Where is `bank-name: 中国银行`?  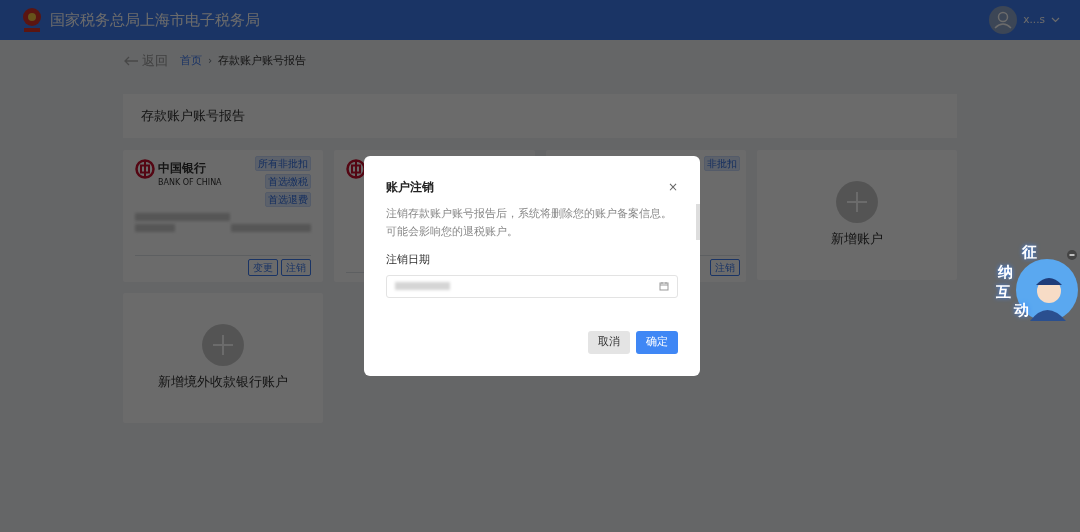 bank-name: 中国银行 is located at coordinates (182, 168).